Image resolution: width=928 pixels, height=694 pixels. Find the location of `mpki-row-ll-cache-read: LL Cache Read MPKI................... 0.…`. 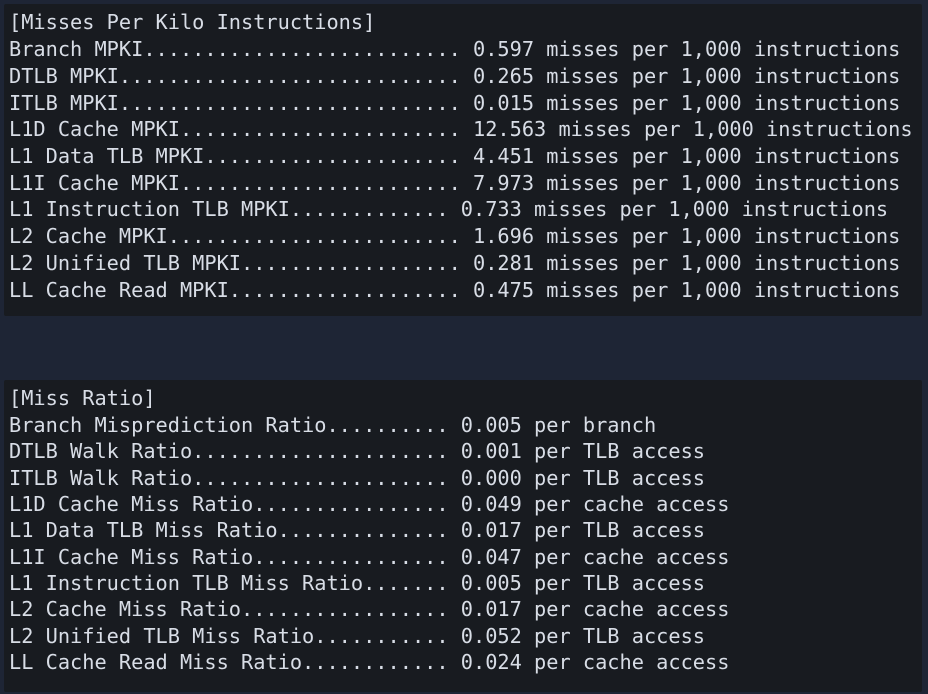

mpki-row-ll-cache-read: LL Cache Read MPKI................... 0.… is located at coordinates (455, 290).